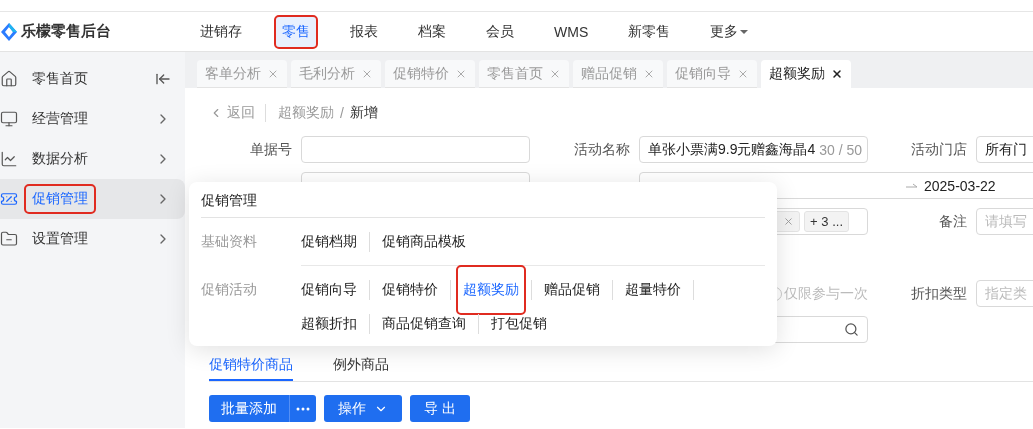 Image resolution: width=1033 pixels, height=429 pixels. Describe the element at coordinates (66, 31) in the screenshot. I see `app-name: 乐檬零售后台` at that location.